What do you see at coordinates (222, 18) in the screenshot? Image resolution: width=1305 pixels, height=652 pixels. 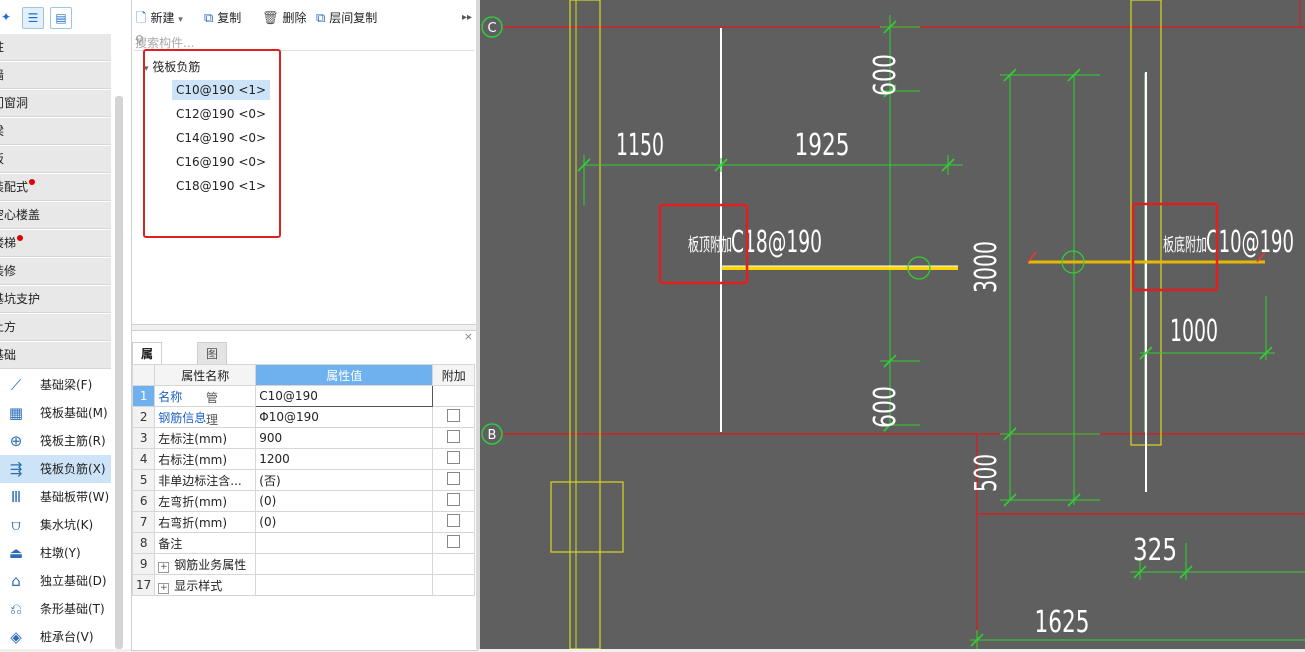 I see `copy-button: ⧉ 复制` at bounding box center [222, 18].